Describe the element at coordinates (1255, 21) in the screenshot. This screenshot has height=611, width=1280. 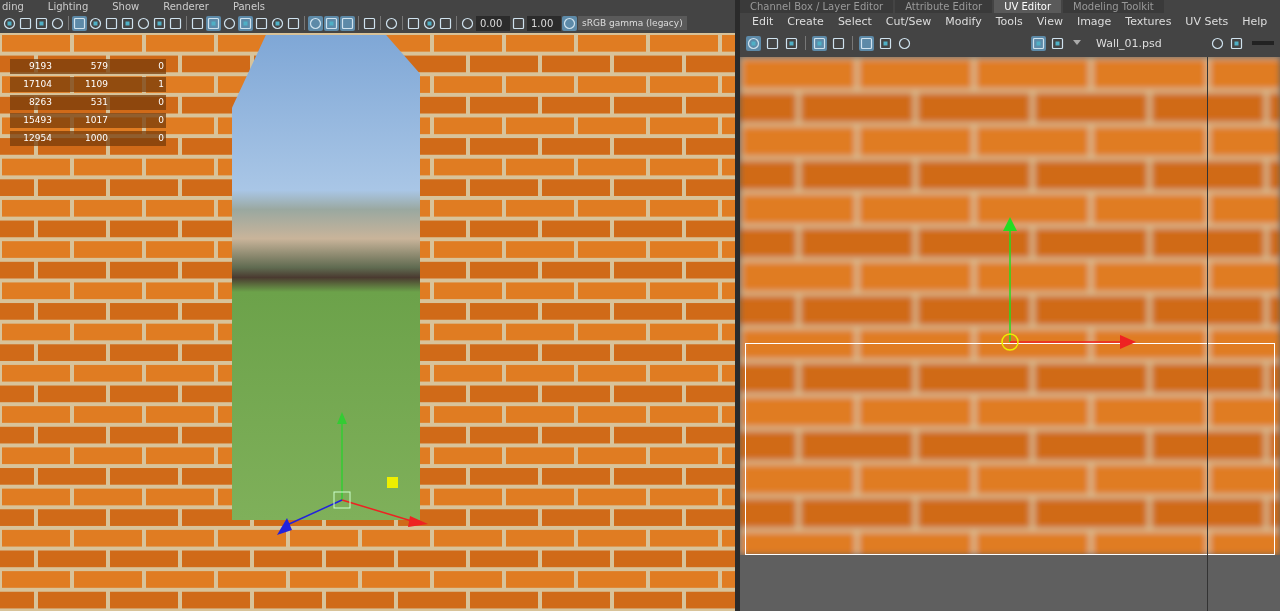
I see `menu-item: Help` at that location.